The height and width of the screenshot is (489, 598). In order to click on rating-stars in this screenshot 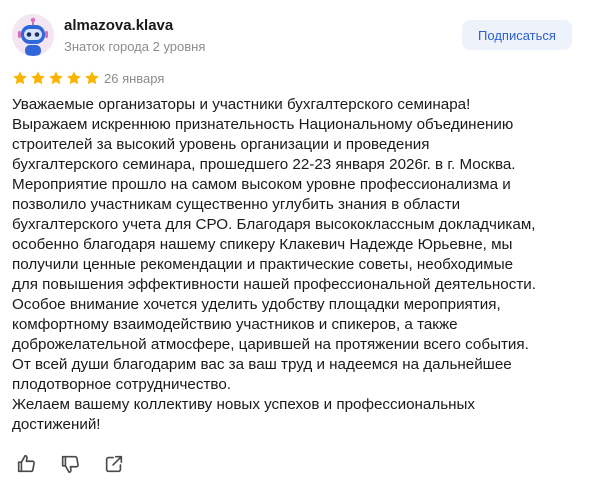, I will do `click(56, 78)`.